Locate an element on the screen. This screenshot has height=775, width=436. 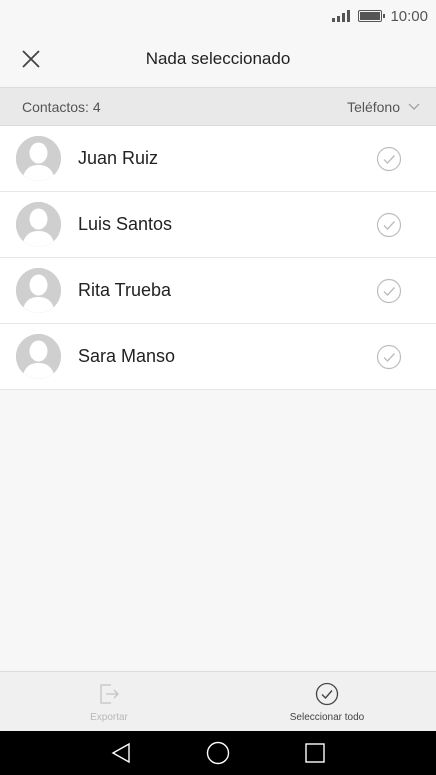
signal-icon is located at coordinates (341, 16).